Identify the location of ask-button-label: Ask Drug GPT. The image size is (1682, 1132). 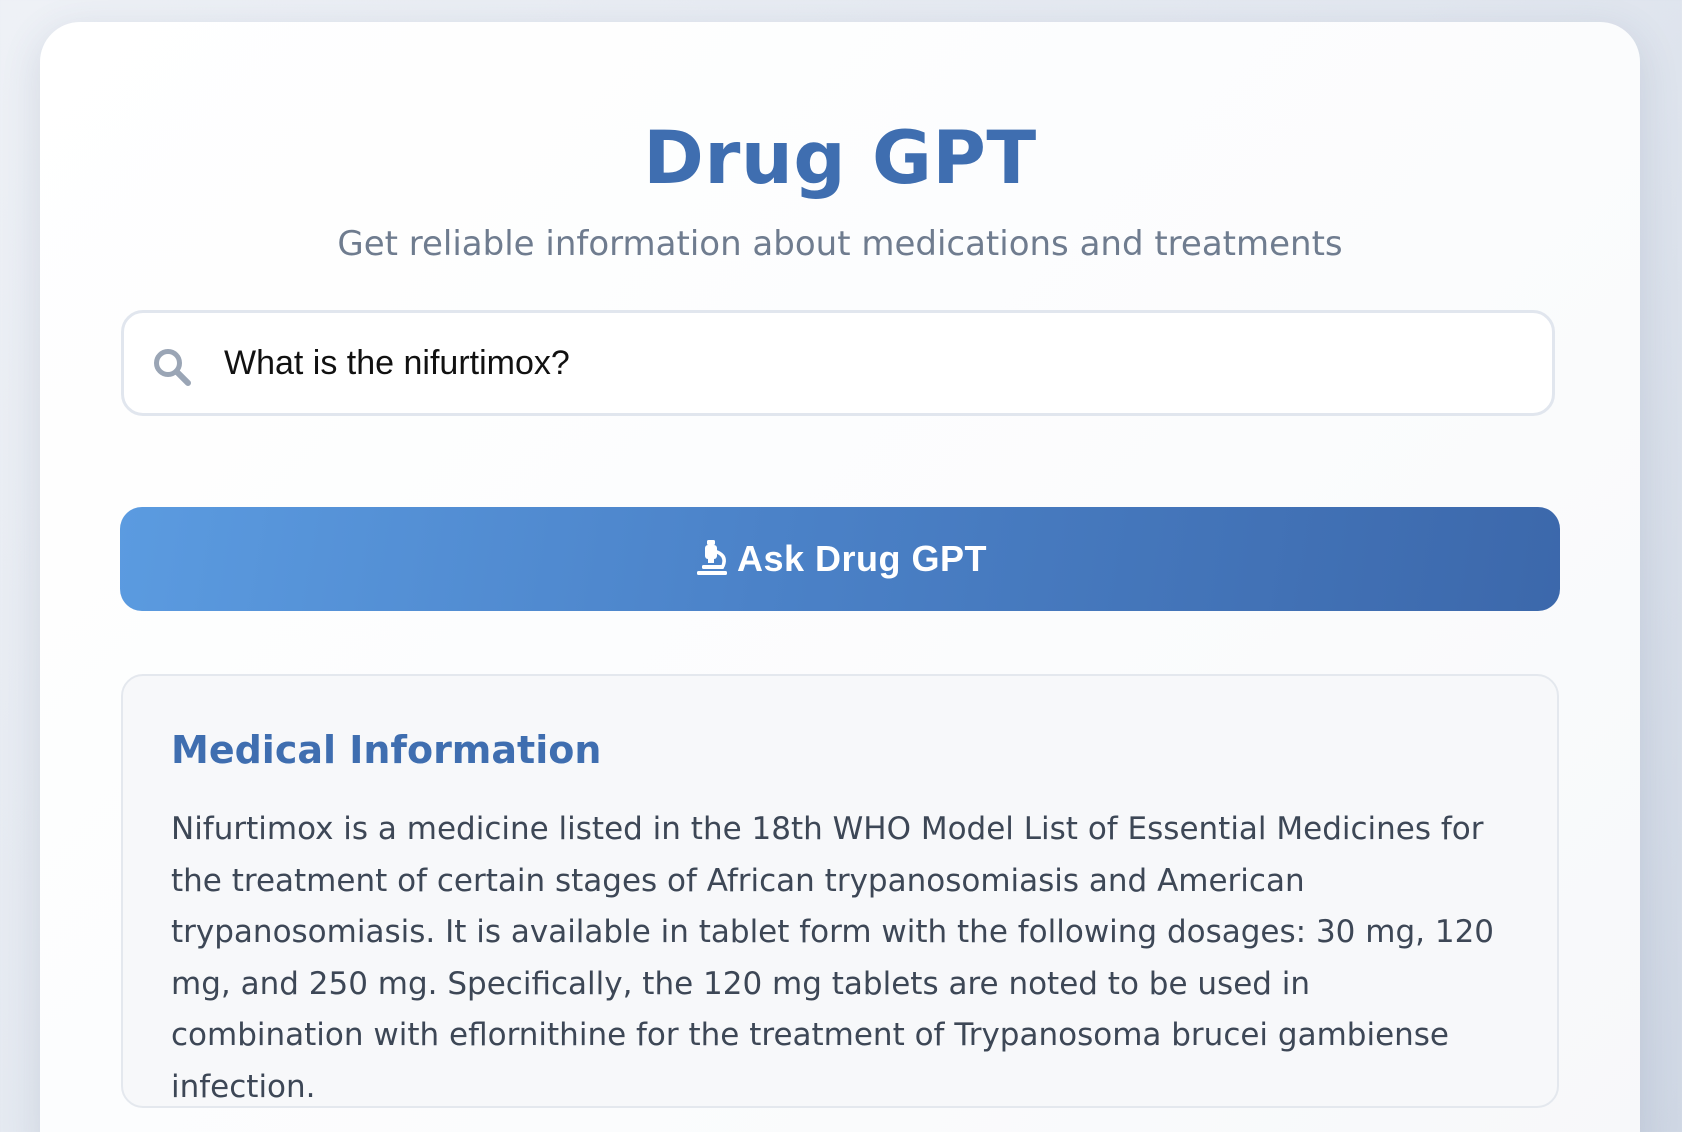
(862, 558).